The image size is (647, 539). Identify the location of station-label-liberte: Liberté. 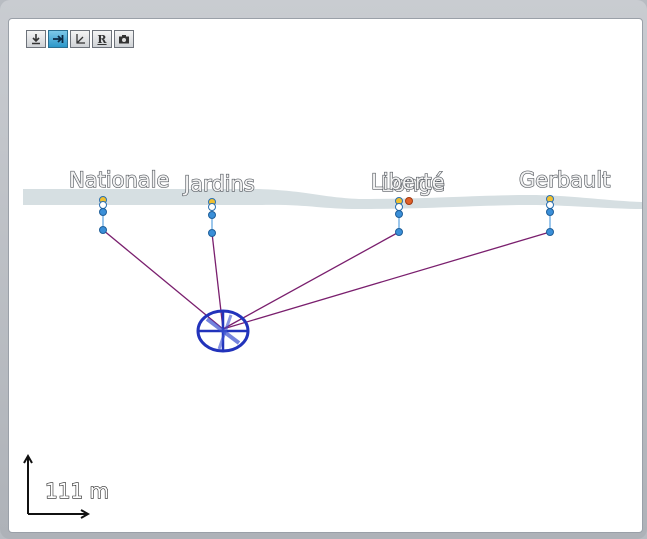
(408, 182).